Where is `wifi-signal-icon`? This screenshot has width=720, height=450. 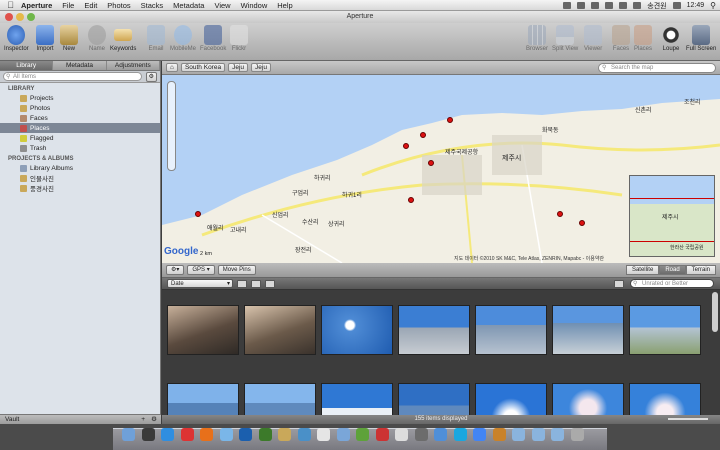
wifi-signal-icon is located at coordinates (676, 5).